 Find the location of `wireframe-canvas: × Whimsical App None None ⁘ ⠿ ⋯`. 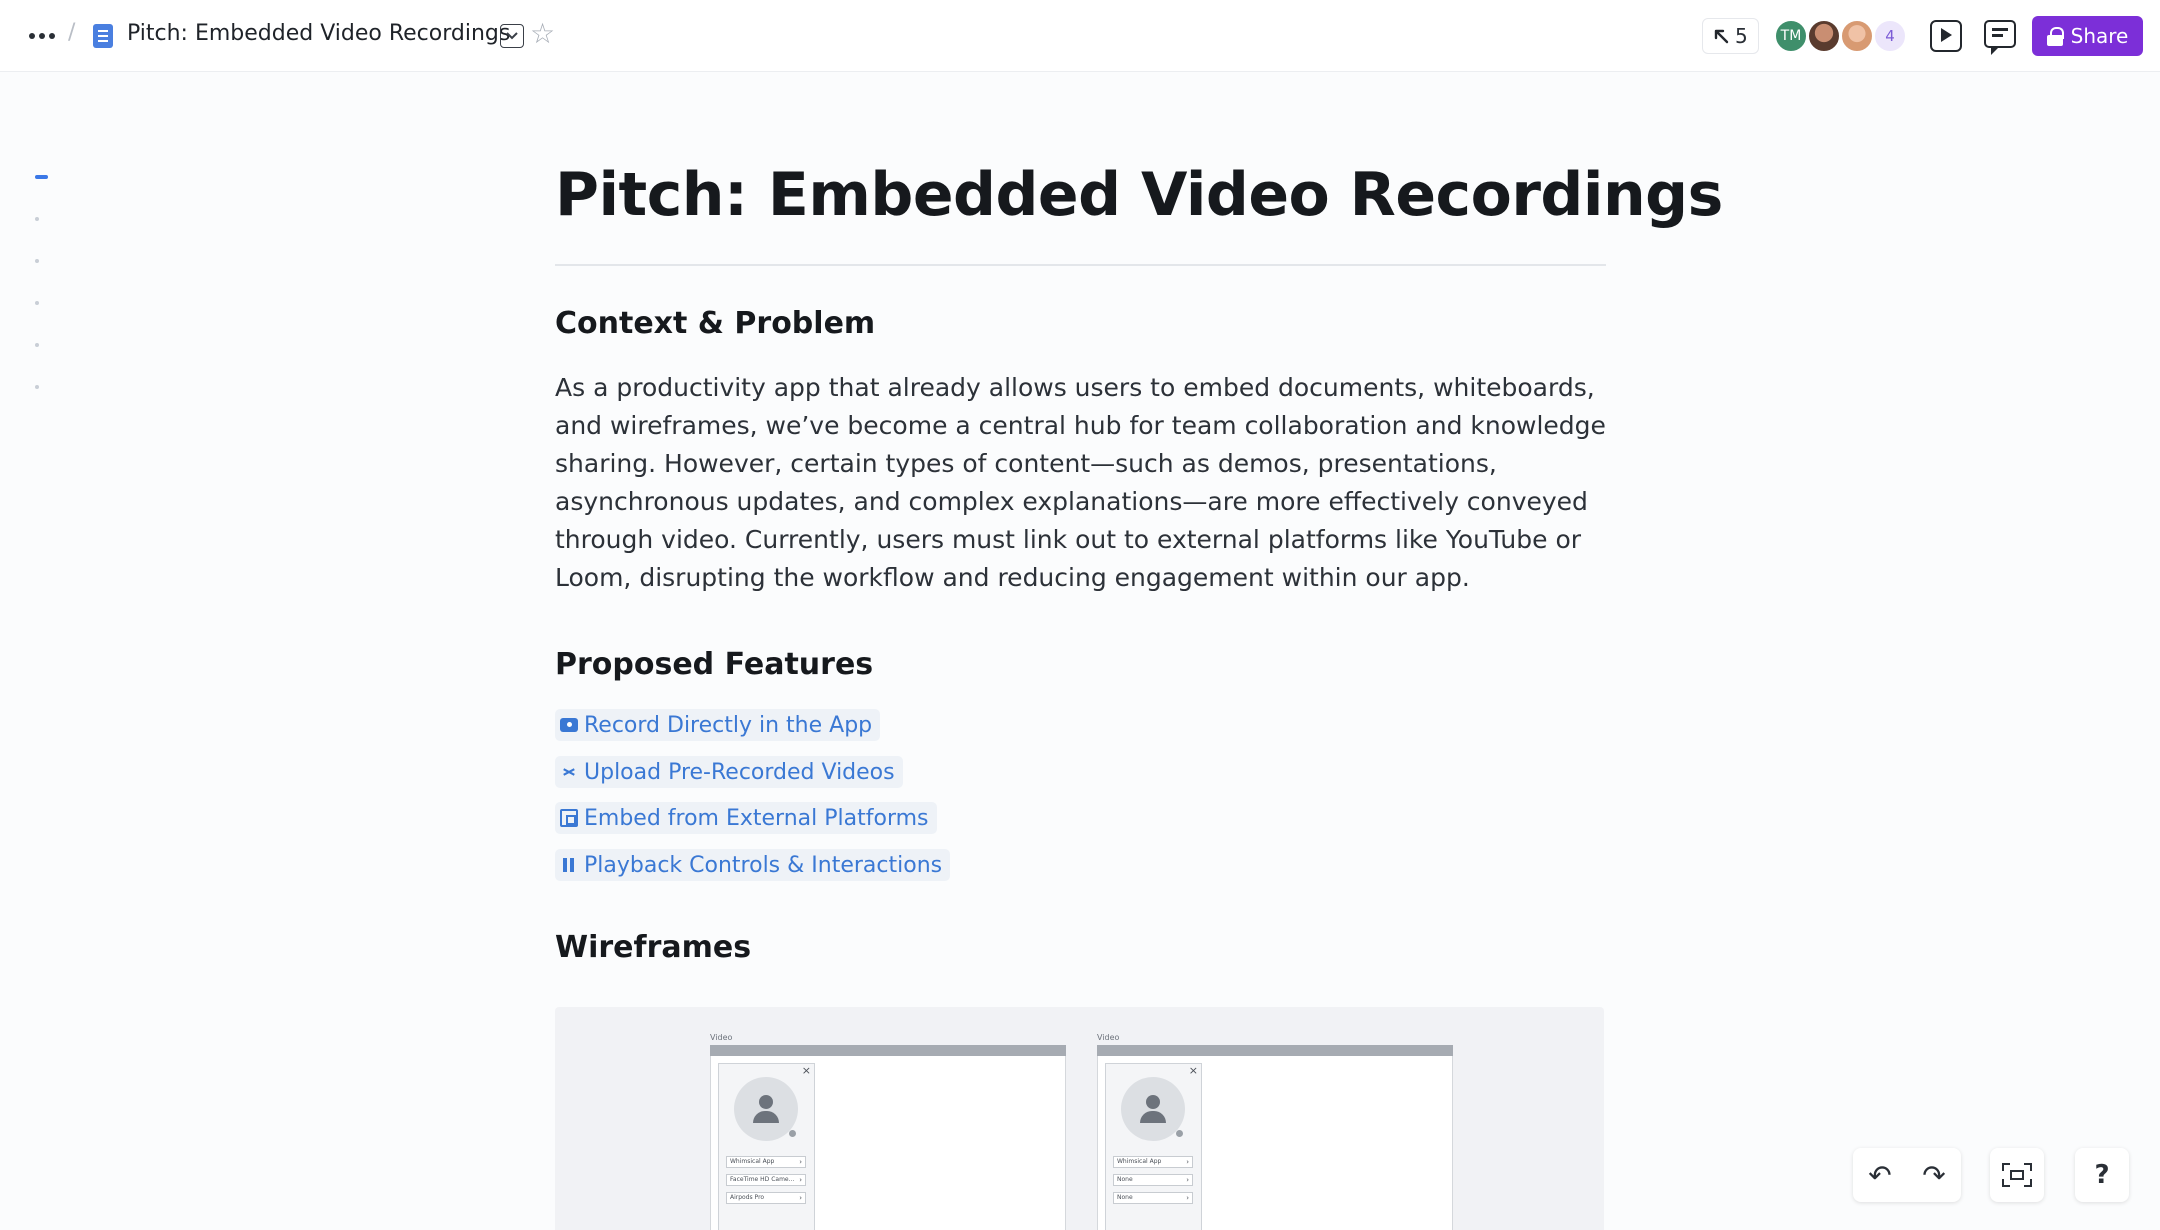

wireframe-canvas: × Whimsical App None None ⁘ ⠿ ⋯ is located at coordinates (1275, 1143).